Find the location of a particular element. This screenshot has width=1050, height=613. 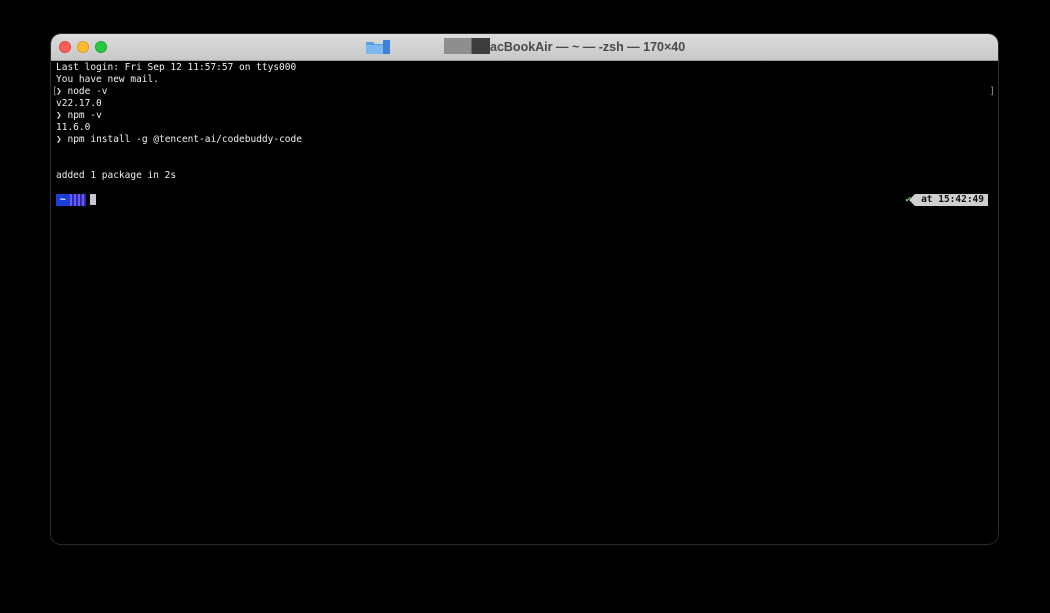

shell-prompt: ~ ✔at 15:42:49 is located at coordinates (524, 201).